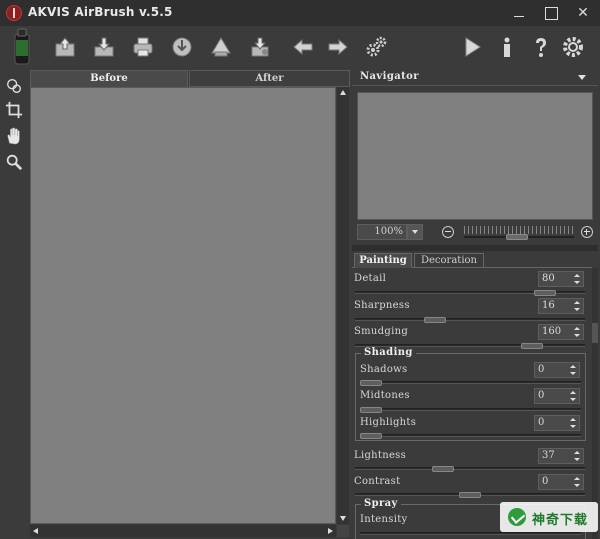 This screenshot has height=539, width=600. Describe the element at coordinates (371, 383) in the screenshot. I see `shadows-slider-thumb` at that location.